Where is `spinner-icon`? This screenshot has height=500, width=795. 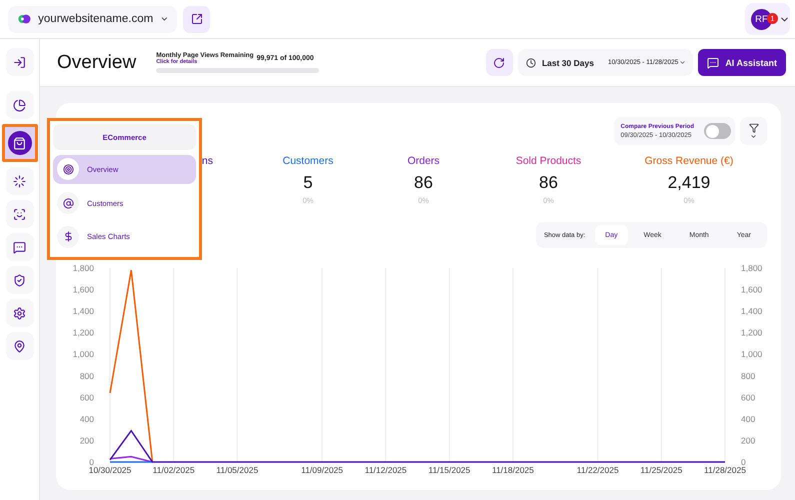 spinner-icon is located at coordinates (19, 181).